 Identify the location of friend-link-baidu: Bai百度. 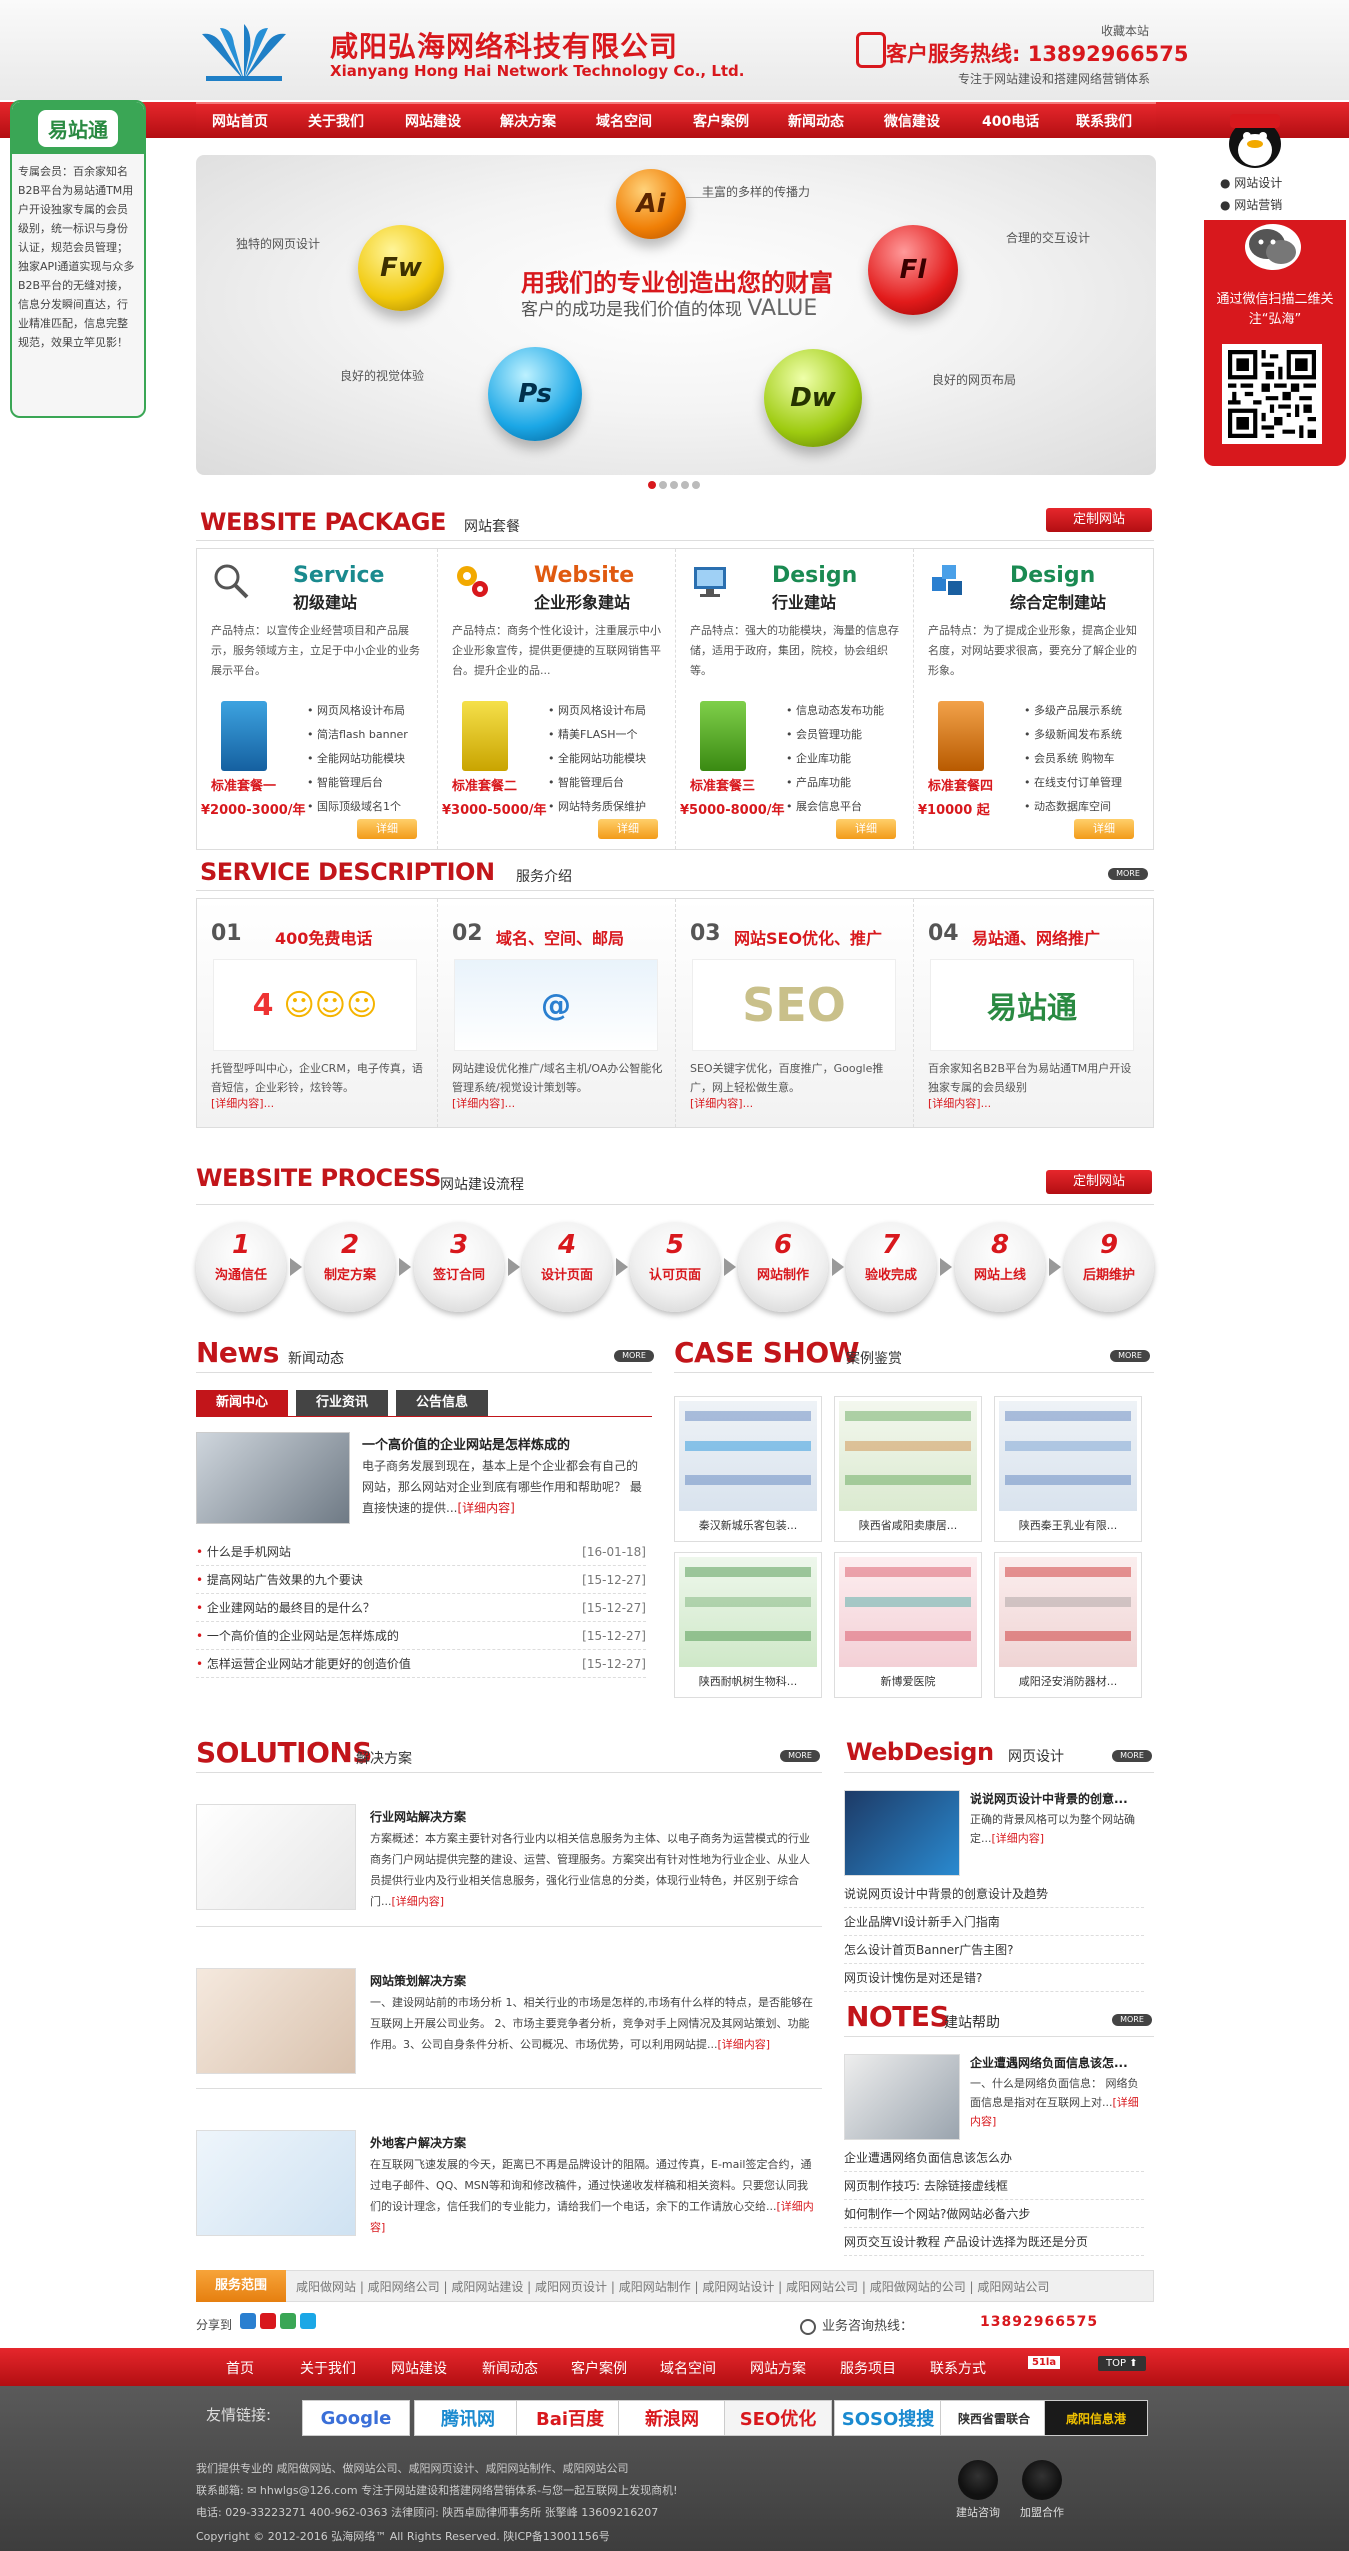
(570, 2418).